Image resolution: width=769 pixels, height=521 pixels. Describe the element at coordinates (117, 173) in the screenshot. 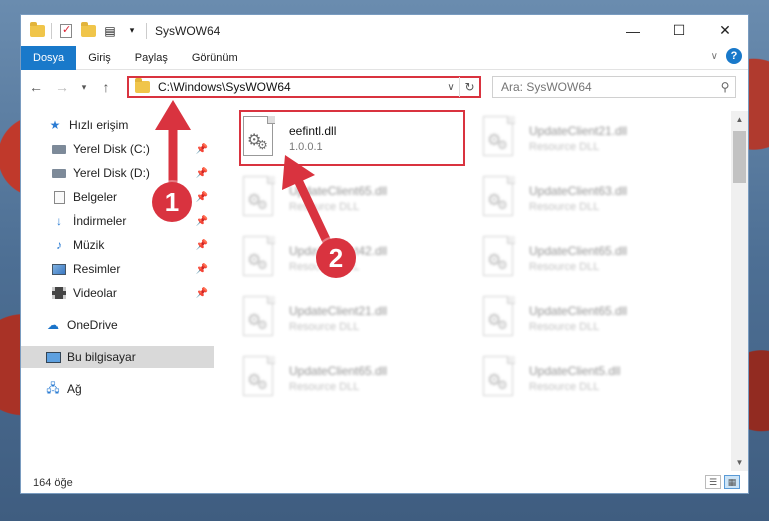

I see `sidebar-item-local-disk-d: Yerel Disk (D:) 📌` at that location.